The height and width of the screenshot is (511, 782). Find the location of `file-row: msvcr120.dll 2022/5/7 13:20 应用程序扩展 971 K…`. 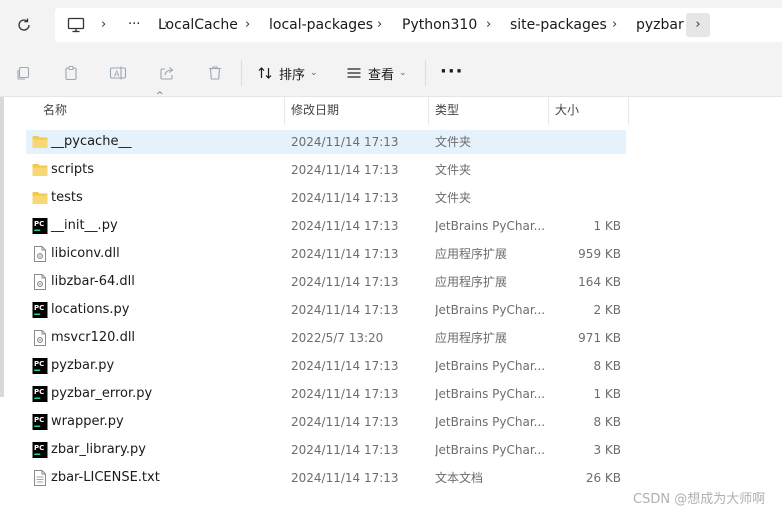

file-row: msvcr120.dll 2022/5/7 13:20 应用程序扩展 971 K… is located at coordinates (326, 338).